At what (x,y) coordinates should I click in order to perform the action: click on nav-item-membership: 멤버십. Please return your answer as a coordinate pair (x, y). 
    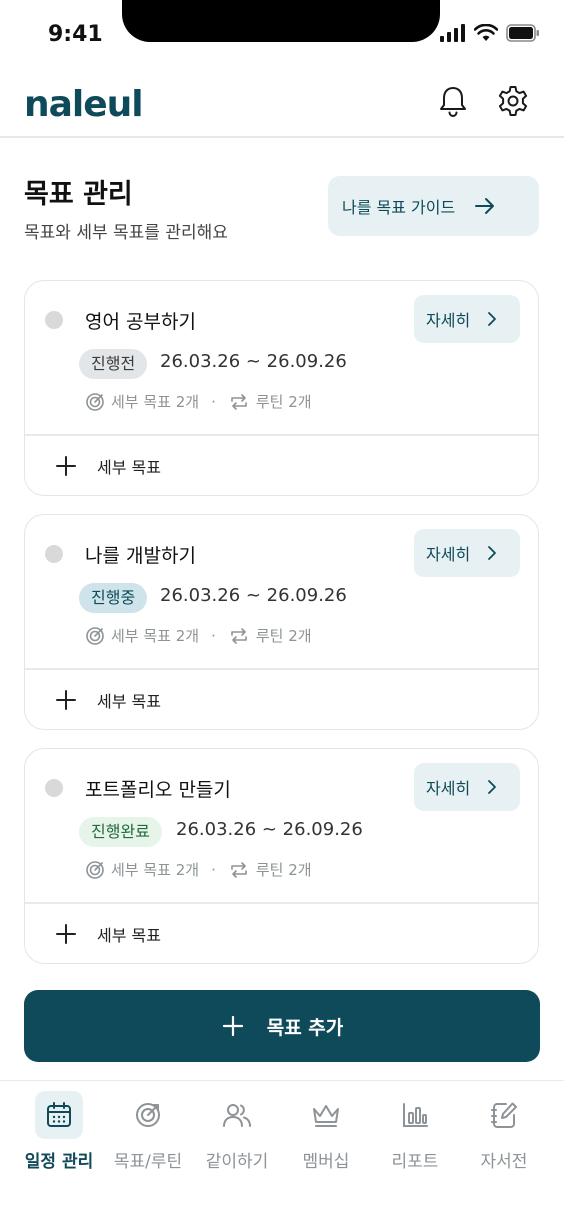
    Looking at the image, I should click on (326, 1136).